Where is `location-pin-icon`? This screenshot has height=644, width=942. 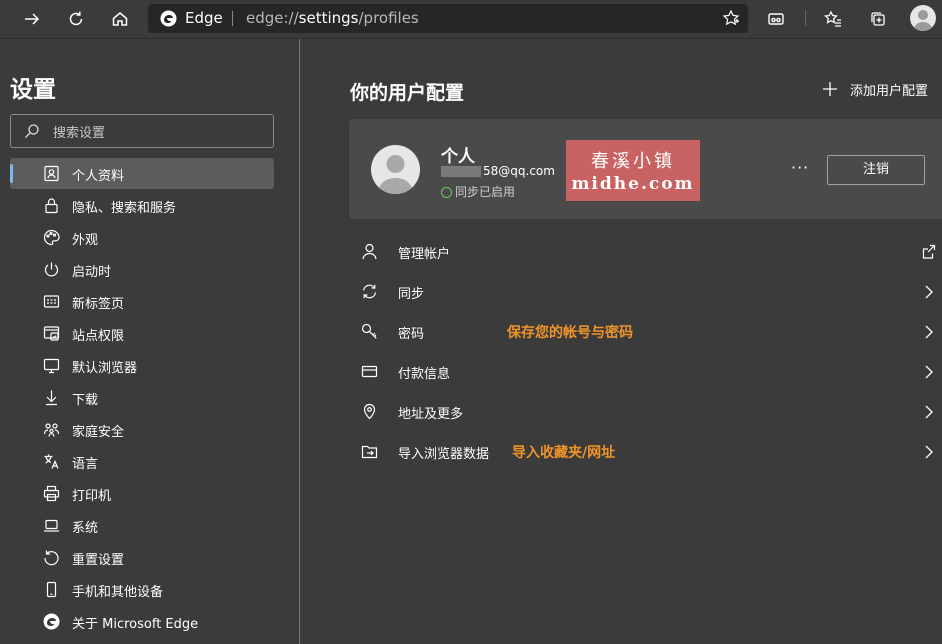 location-pin-icon is located at coordinates (369, 411).